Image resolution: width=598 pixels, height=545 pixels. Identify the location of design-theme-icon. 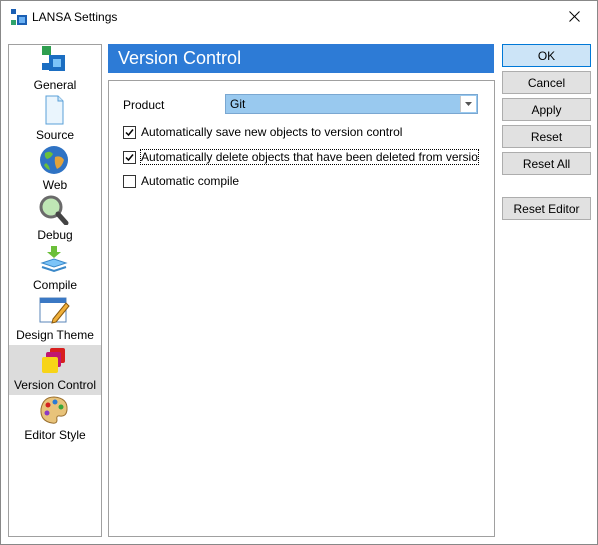
(54, 310).